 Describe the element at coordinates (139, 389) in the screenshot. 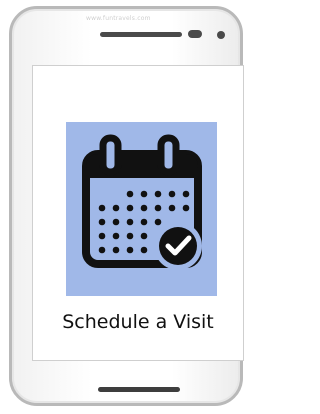

I see `home-button` at that location.